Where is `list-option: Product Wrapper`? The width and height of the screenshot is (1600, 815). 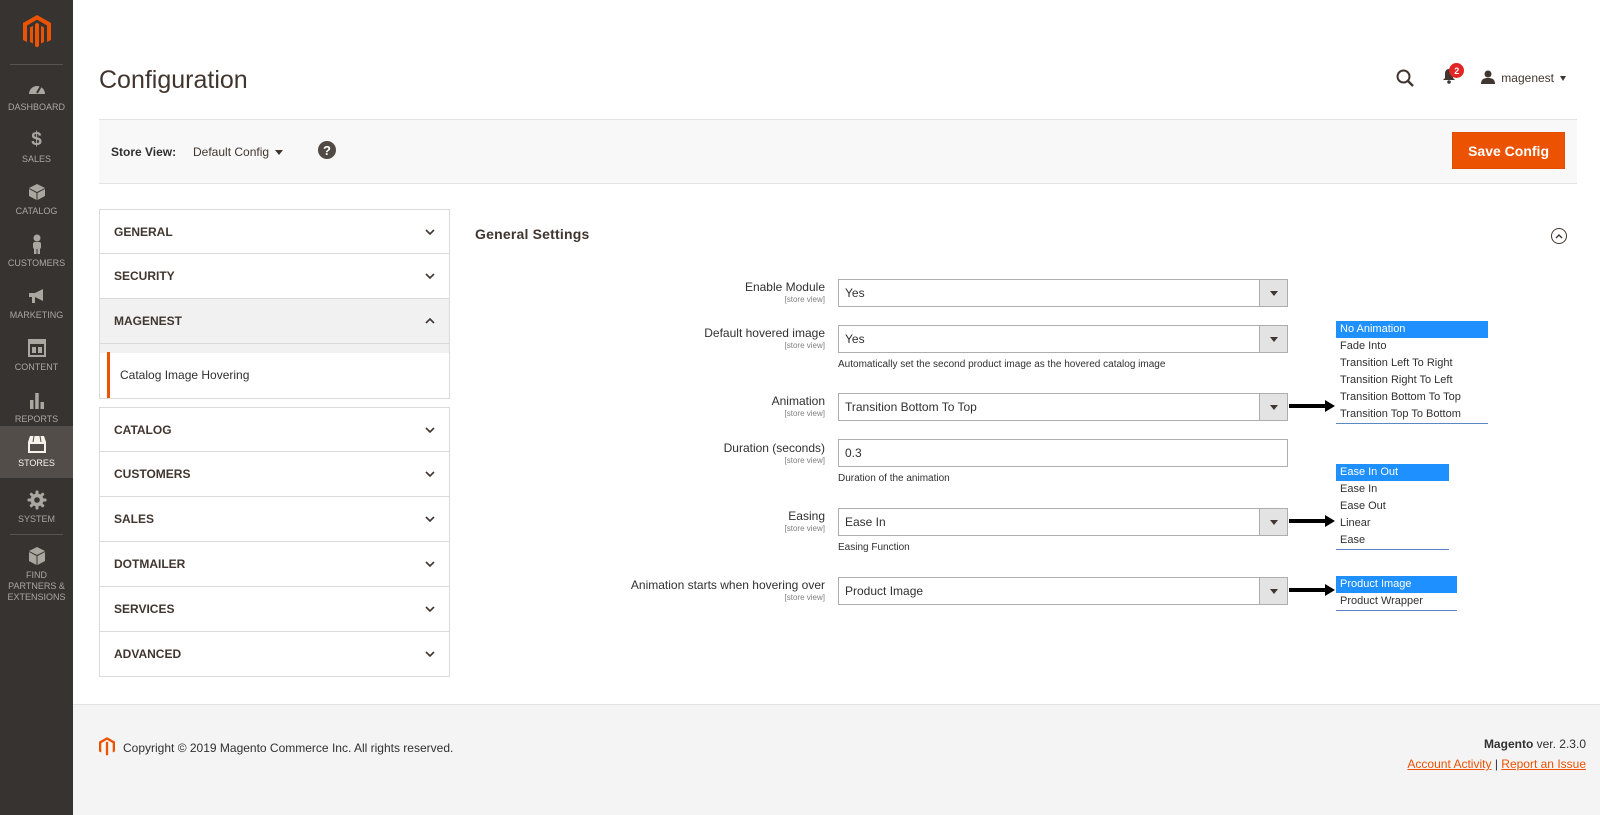
list-option: Product Wrapper is located at coordinates (1396, 601).